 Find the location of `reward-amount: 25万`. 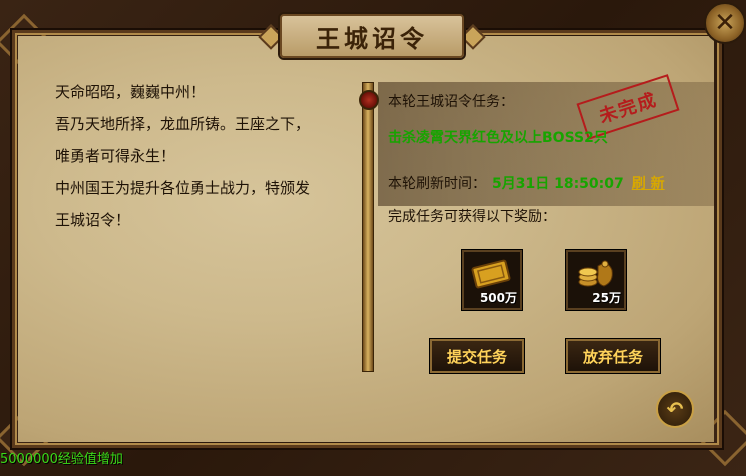

reward-amount: 25万 is located at coordinates (606, 298).